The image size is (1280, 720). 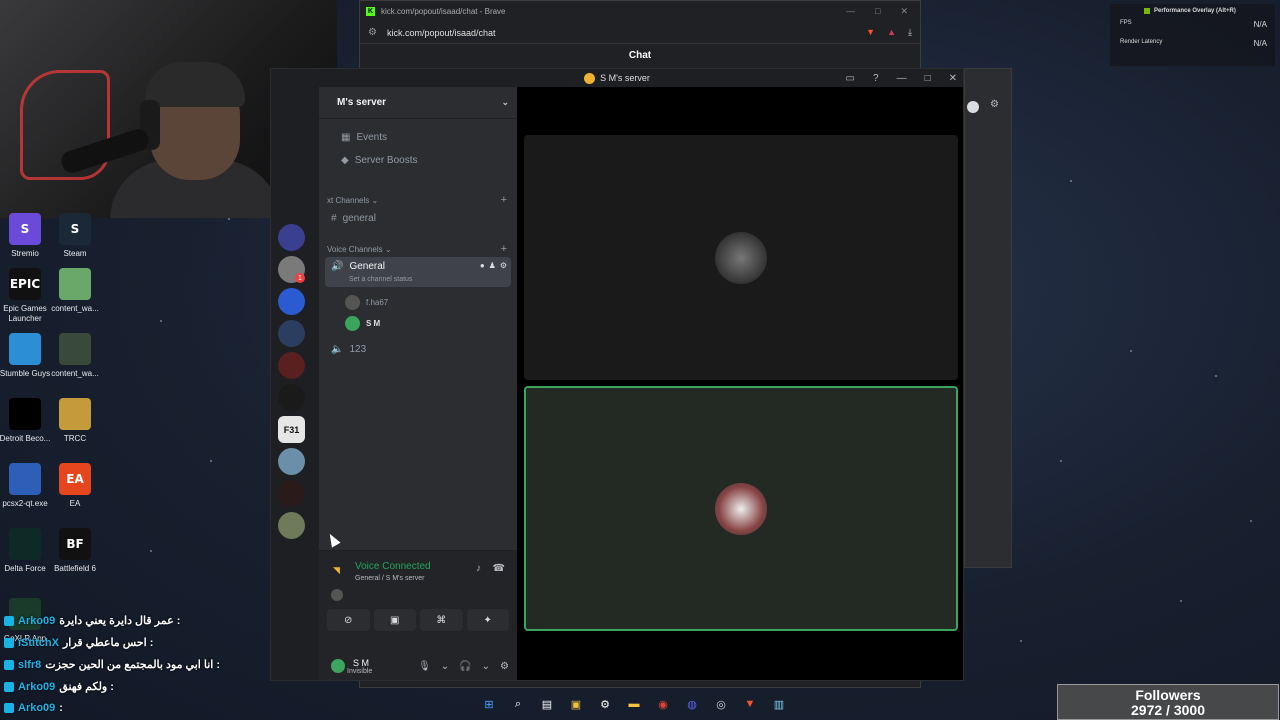 What do you see at coordinates (721, 704) in the screenshot?
I see `steam-icon: ◎` at bounding box center [721, 704].